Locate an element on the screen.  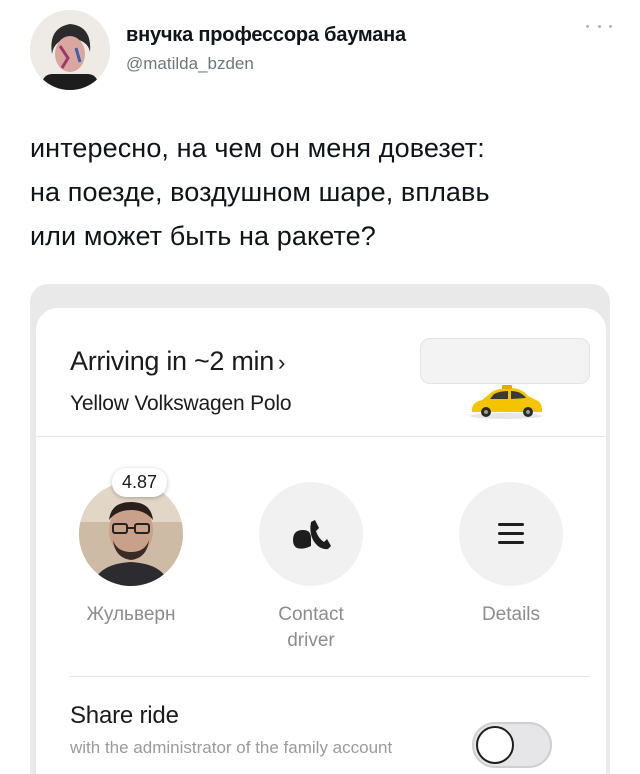
contact-driver-button: Contact driver is located at coordinates (311, 561).